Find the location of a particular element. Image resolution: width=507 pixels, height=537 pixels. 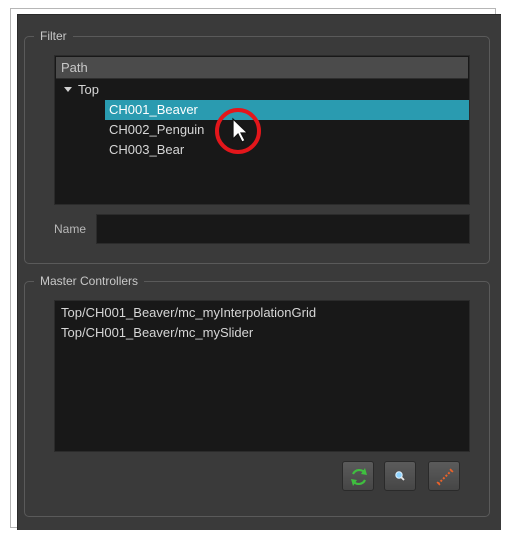

expand-arrow-icon is located at coordinates (68, 89).